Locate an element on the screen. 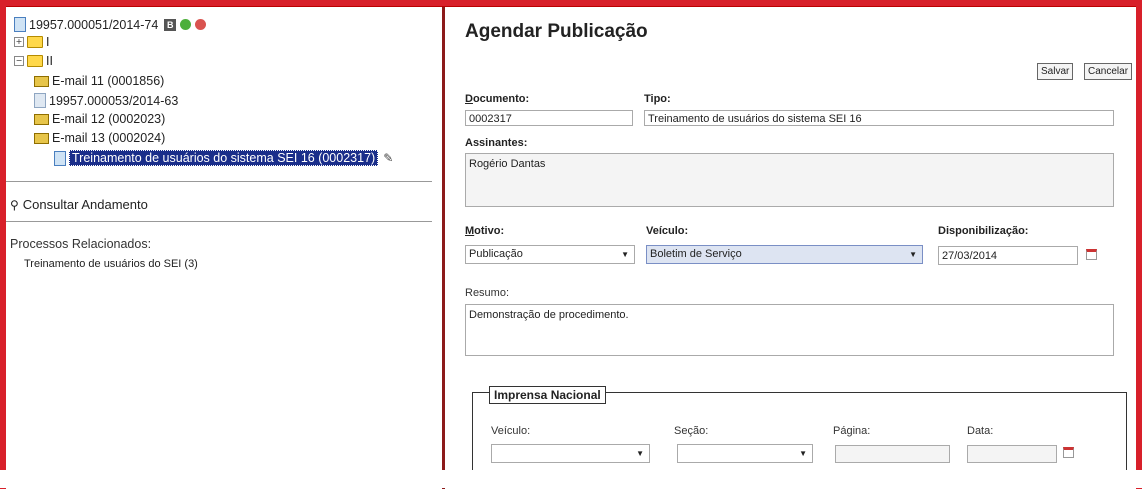 This screenshot has width=1142, height=489. search-icon: ⚲ is located at coordinates (14, 204).